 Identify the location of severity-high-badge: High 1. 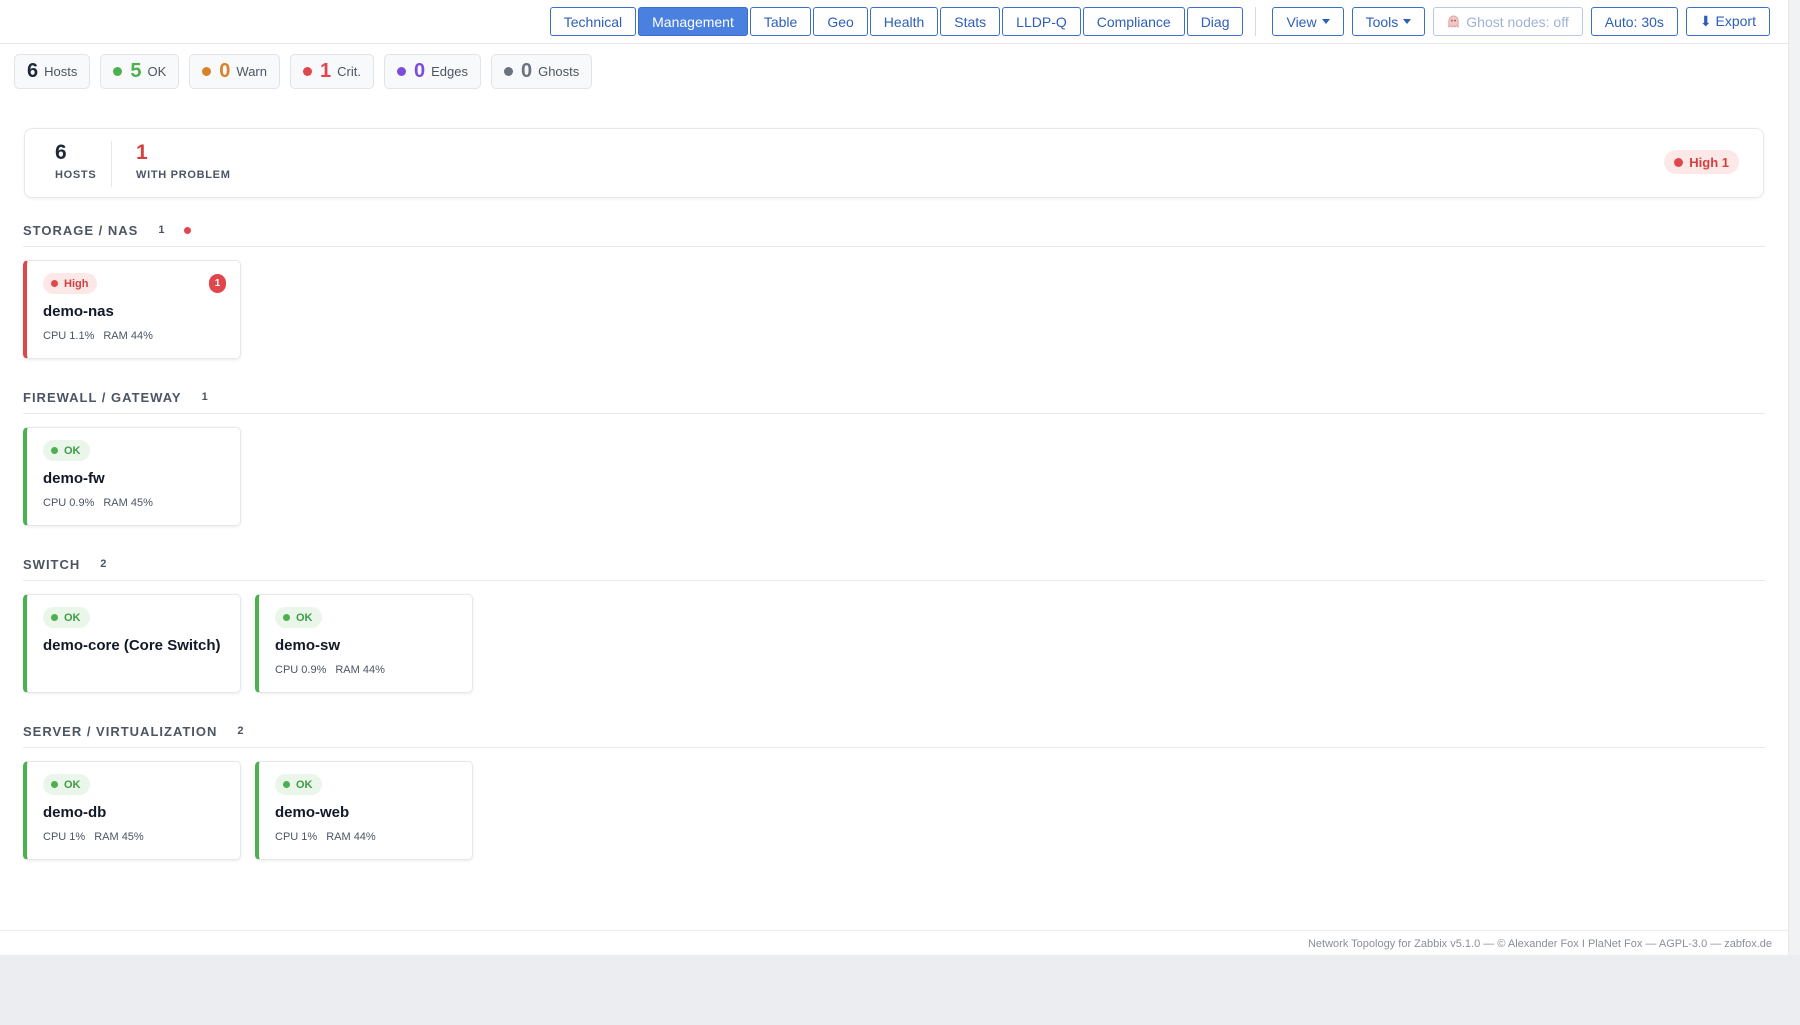
(1701, 162).